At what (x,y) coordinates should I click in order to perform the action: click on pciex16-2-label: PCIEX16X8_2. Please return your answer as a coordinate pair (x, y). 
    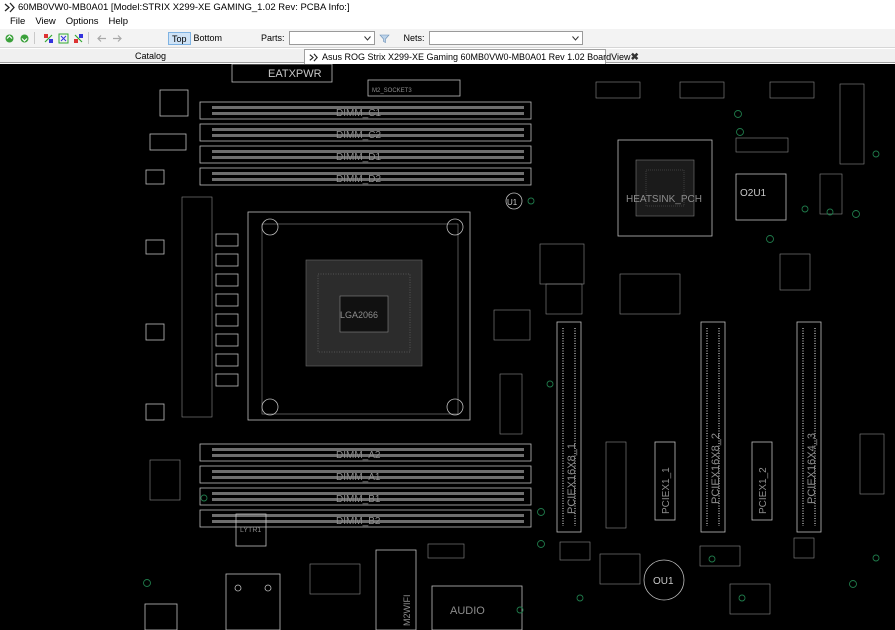
    Looking at the image, I should click on (716, 468).